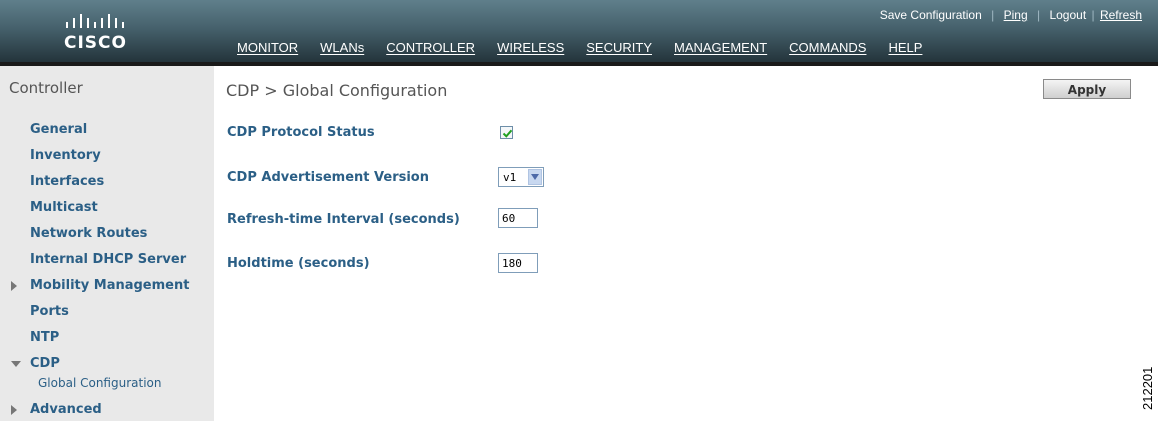 Image resolution: width=1158 pixels, height=421 pixels. Describe the element at coordinates (1121, 15) in the screenshot. I see `refresh-link: Refresh` at that location.